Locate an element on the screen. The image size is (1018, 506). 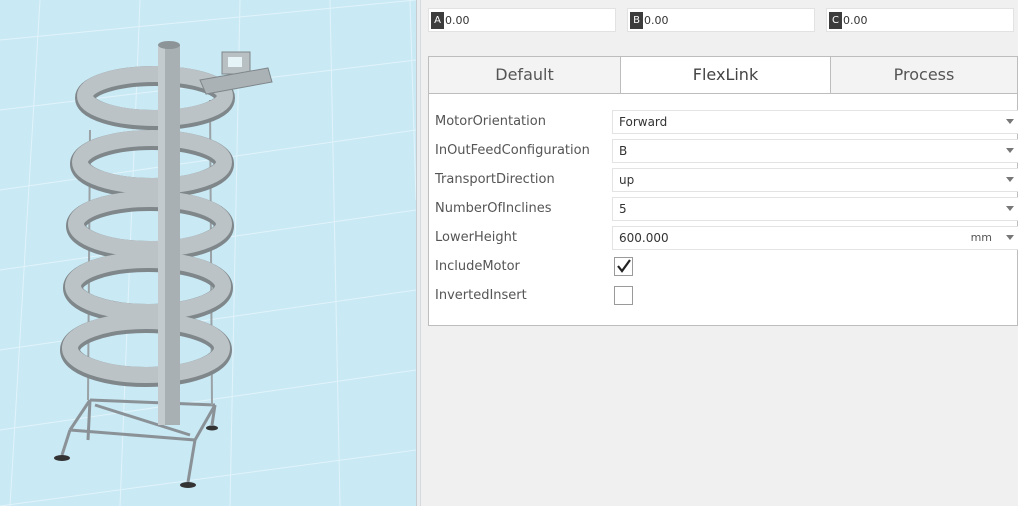
coord-tag-b: B is located at coordinates (636, 20).